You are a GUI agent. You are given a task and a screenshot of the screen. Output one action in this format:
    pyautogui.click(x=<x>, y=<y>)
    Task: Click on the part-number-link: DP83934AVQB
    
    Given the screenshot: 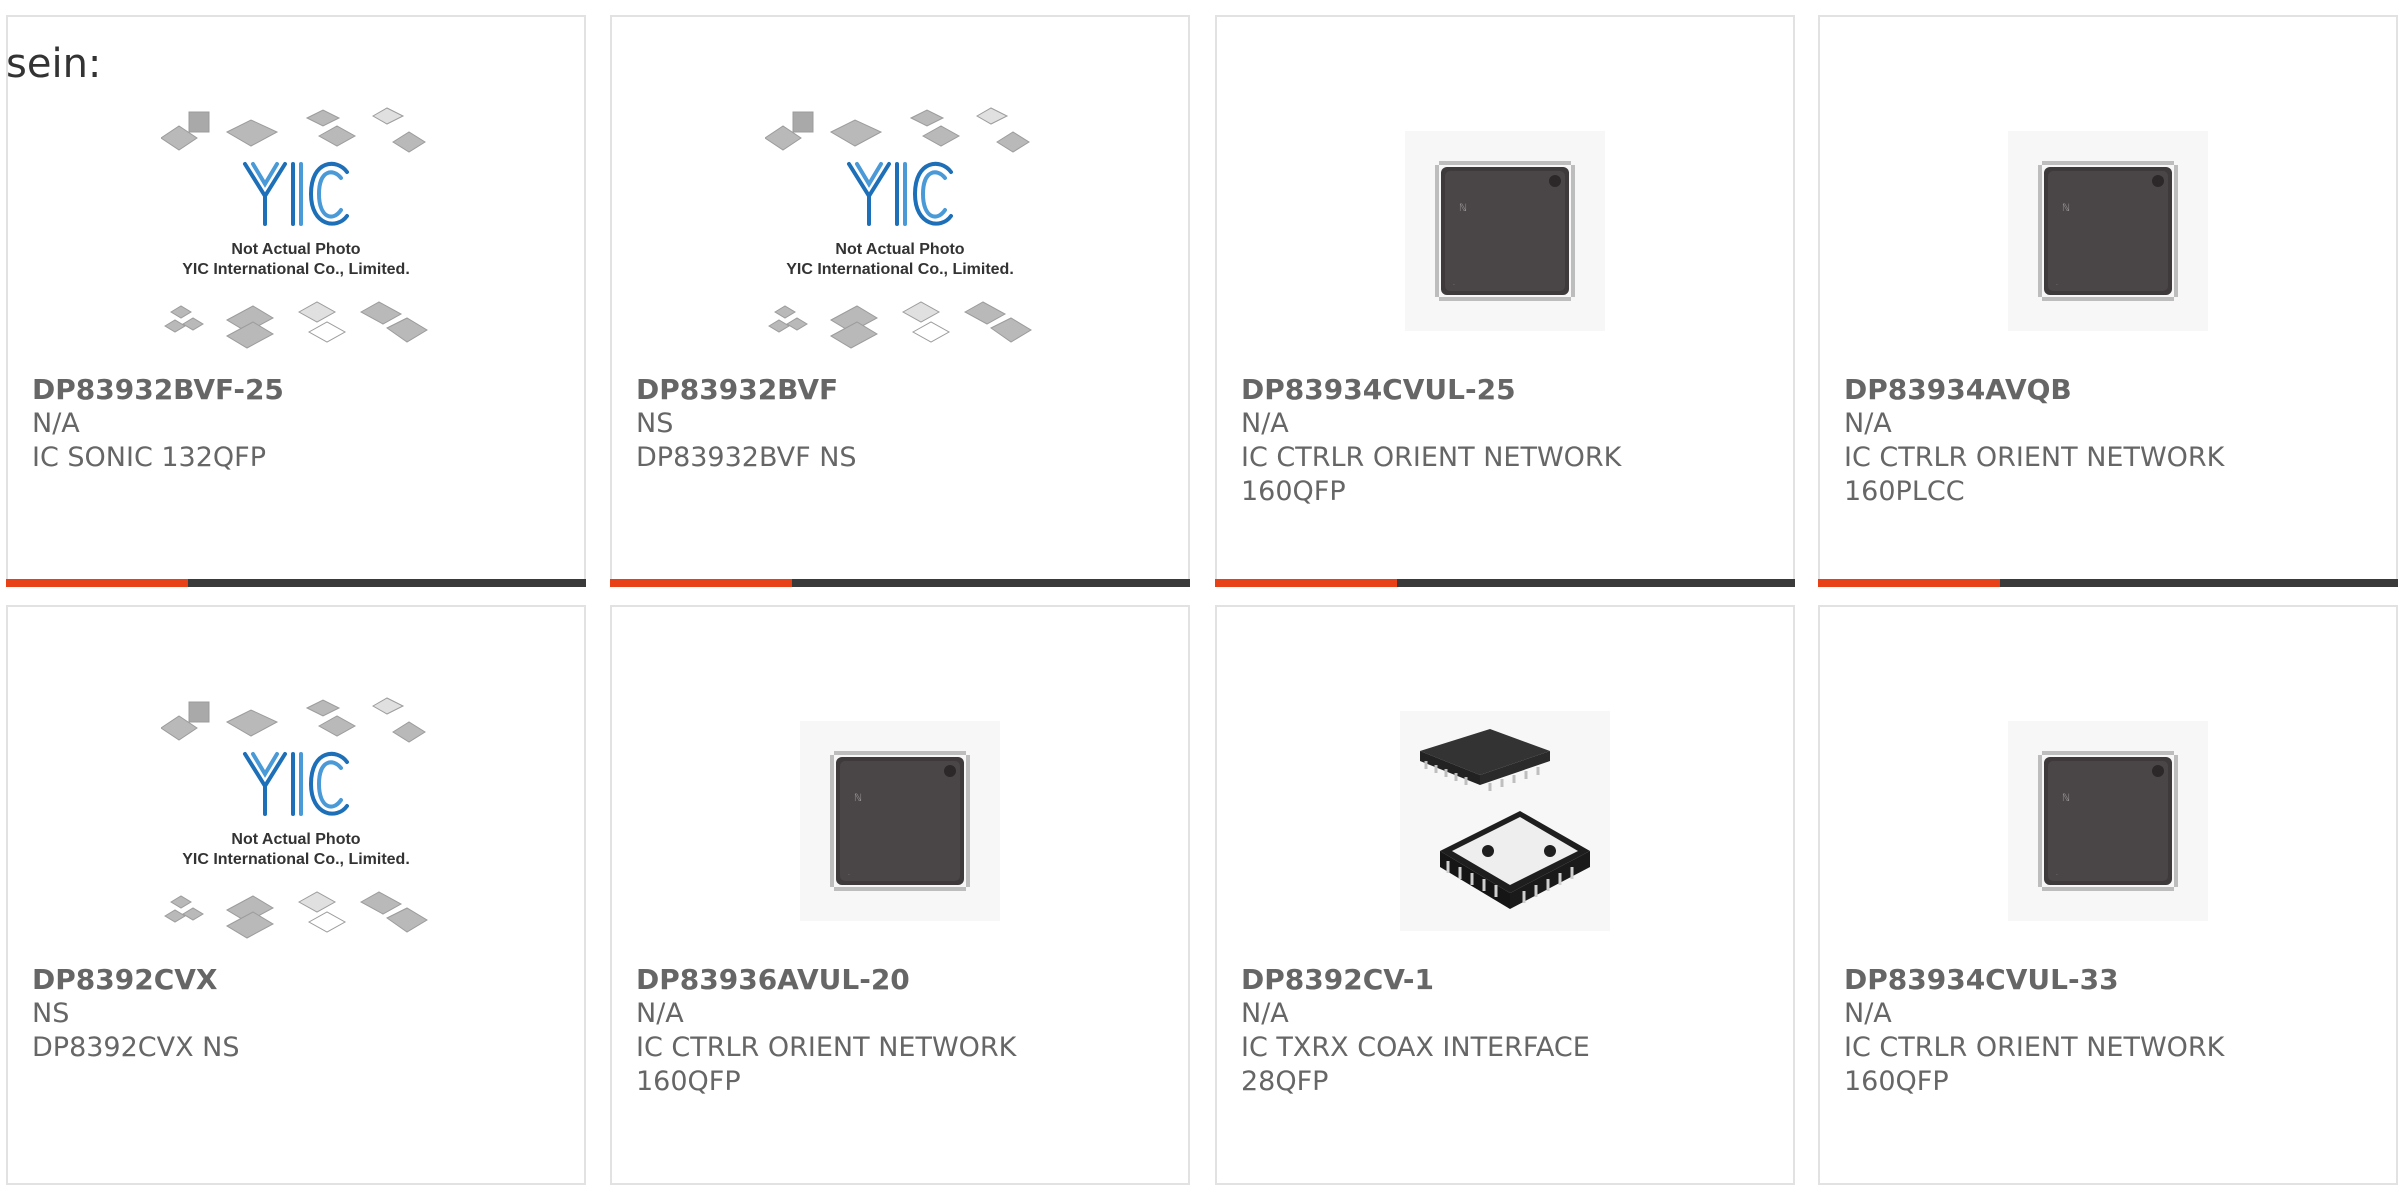 What is the action you would take?
    pyautogui.click(x=2110, y=390)
    